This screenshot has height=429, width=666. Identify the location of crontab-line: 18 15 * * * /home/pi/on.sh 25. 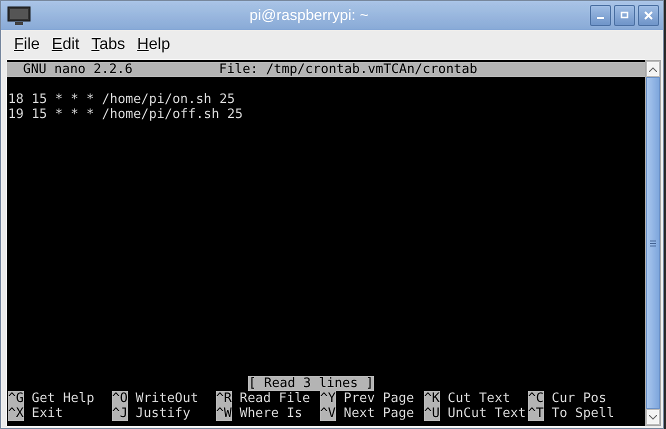
(121, 99).